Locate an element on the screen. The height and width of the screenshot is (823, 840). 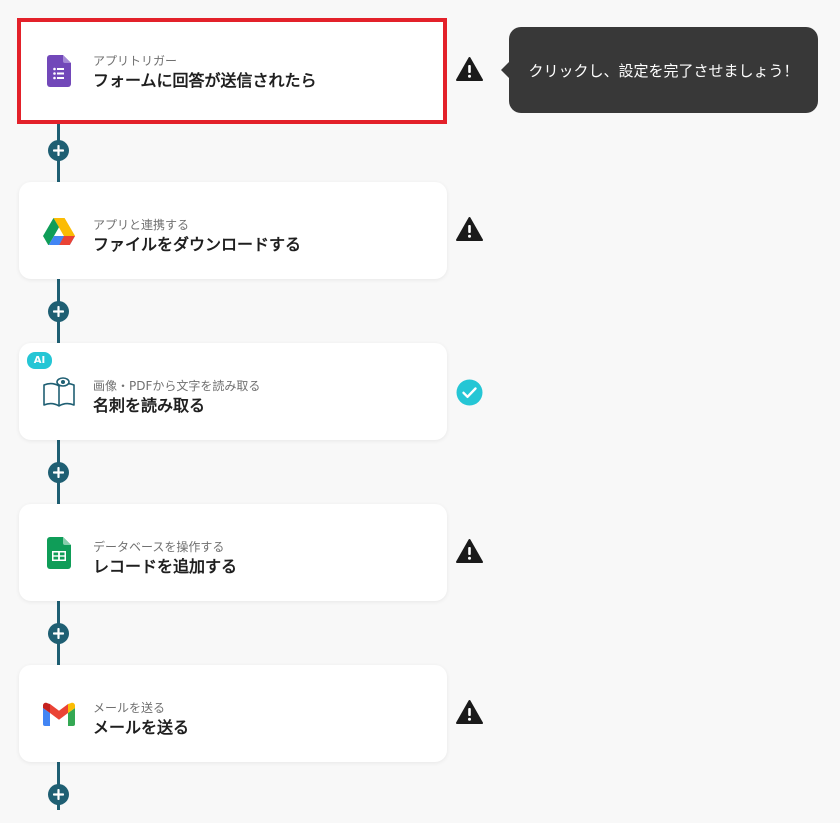
step-title: フォームに回答が送信されたら is located at coordinates (205, 80).